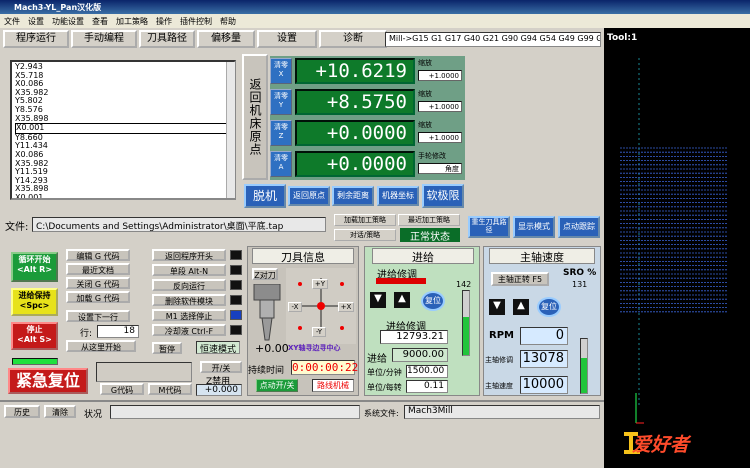 This screenshot has width=750, height=468. Describe the element at coordinates (164, 21) in the screenshot. I see `menu-operate: 操作` at that location.